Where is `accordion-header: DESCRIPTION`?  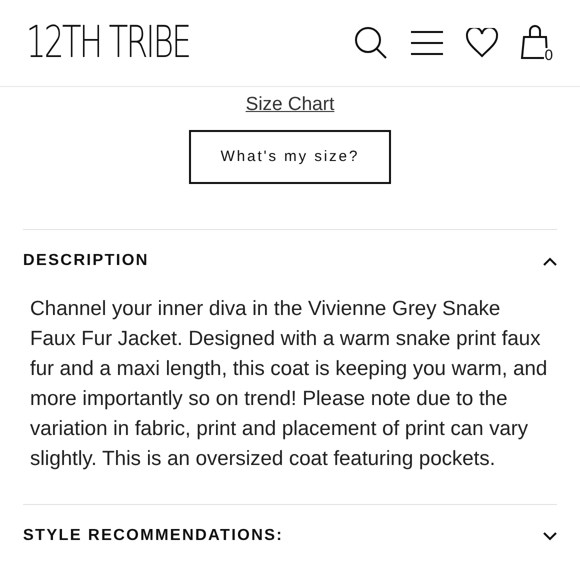
accordion-header: DESCRIPTION is located at coordinates (290, 261).